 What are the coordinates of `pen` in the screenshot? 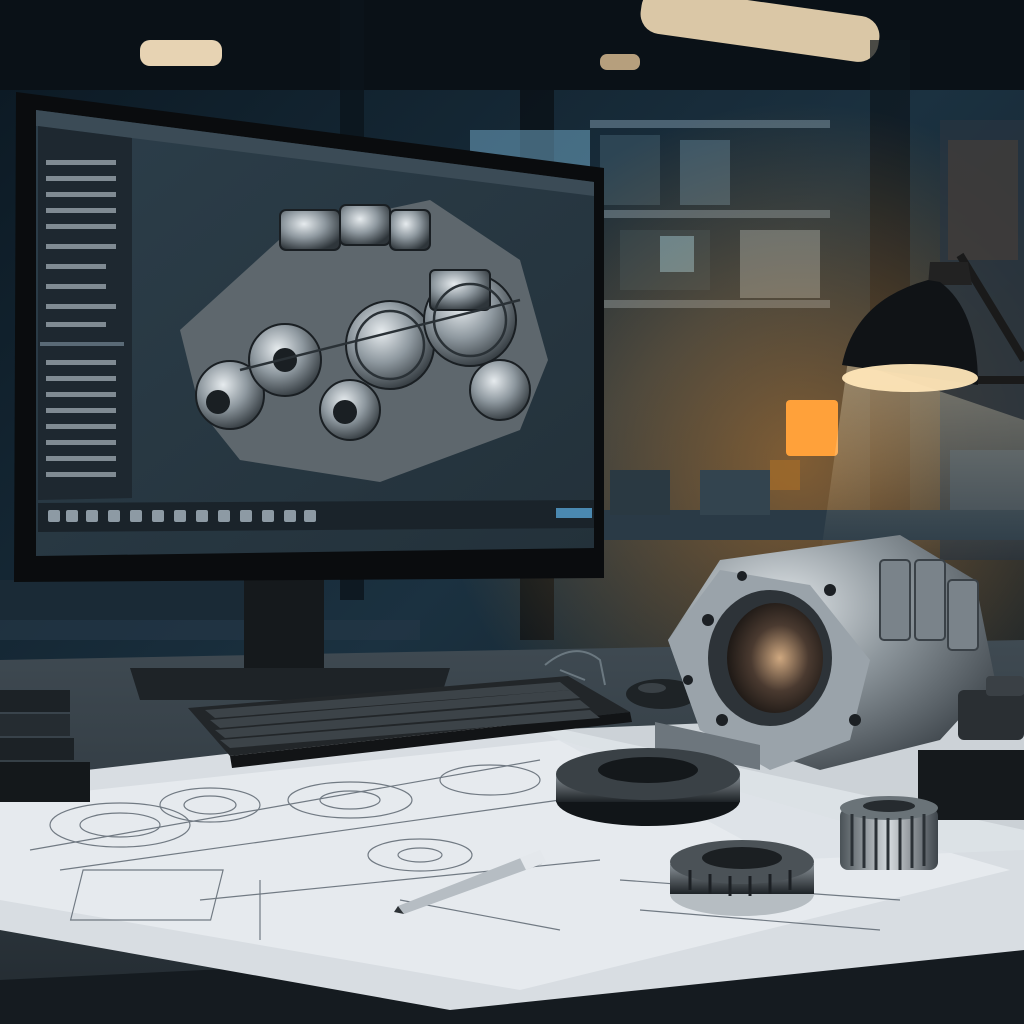 It's located at (470, 882).